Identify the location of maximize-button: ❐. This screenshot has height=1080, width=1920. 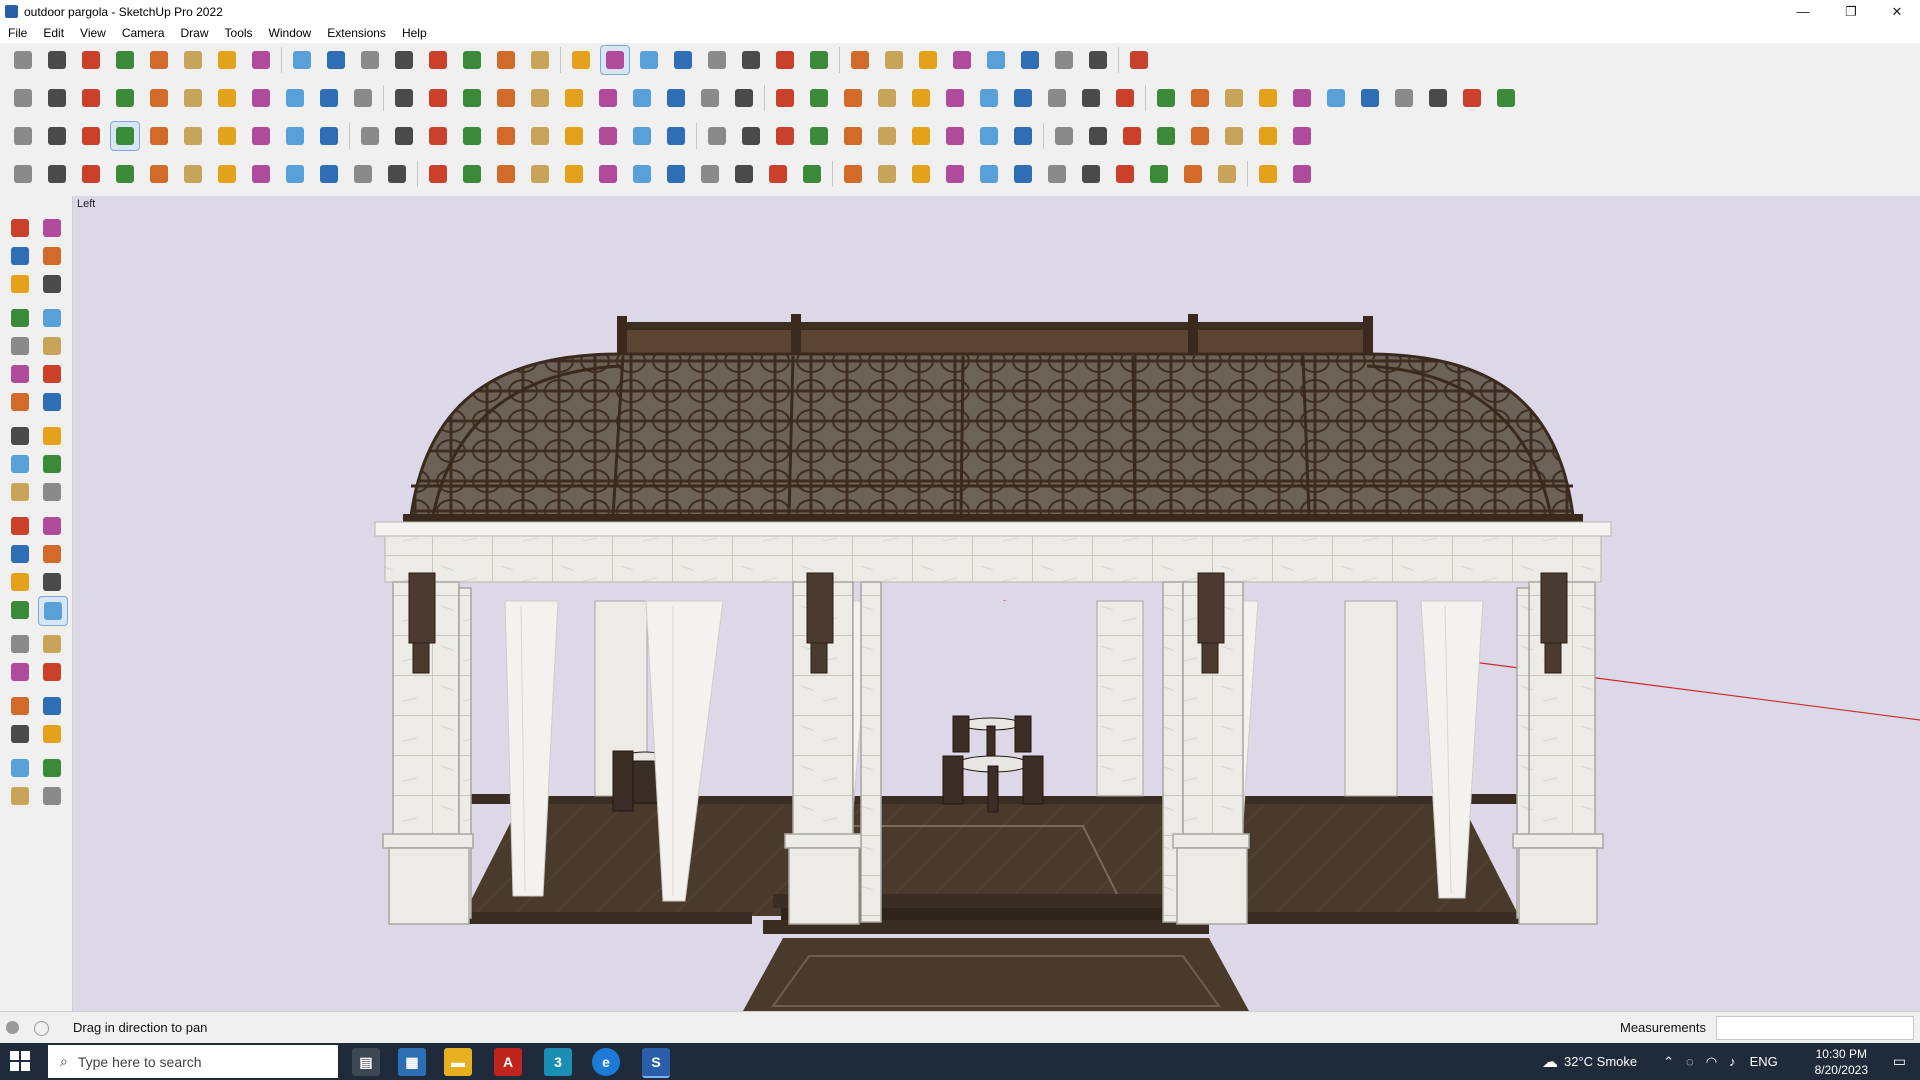
(1851, 11).